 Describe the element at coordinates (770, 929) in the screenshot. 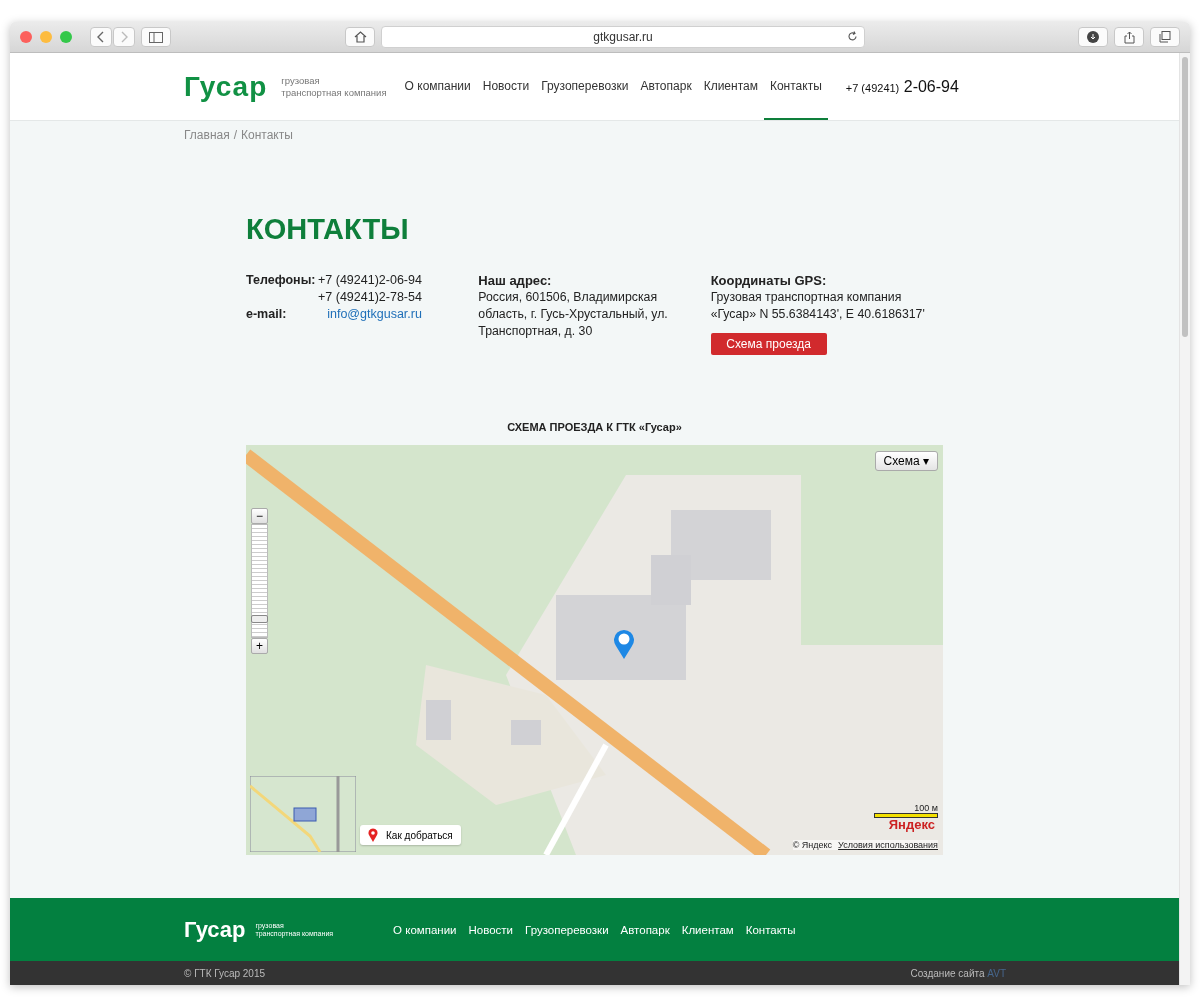

I see `footer-nav-link: Контакты` at that location.